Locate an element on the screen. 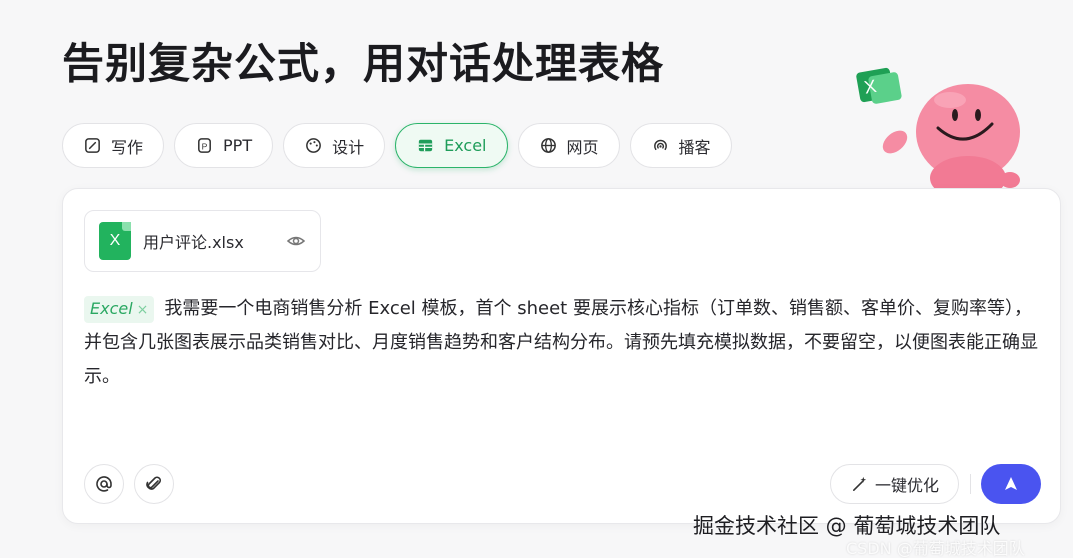 Image resolution: width=1073 pixels, height=558 pixels. paperclip-icon is located at coordinates (153, 483).